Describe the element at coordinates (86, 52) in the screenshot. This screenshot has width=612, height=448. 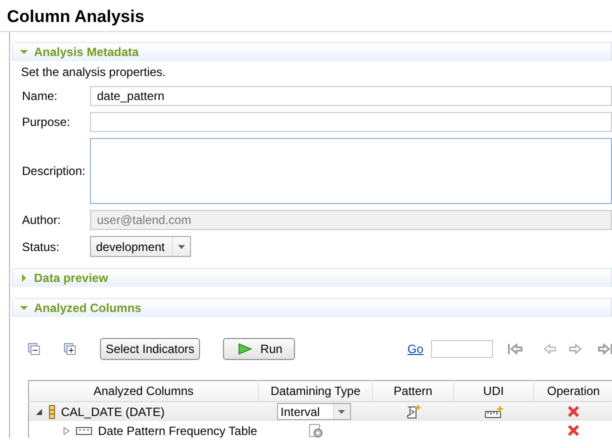
I see `section-title: Analysis Metadata` at that location.